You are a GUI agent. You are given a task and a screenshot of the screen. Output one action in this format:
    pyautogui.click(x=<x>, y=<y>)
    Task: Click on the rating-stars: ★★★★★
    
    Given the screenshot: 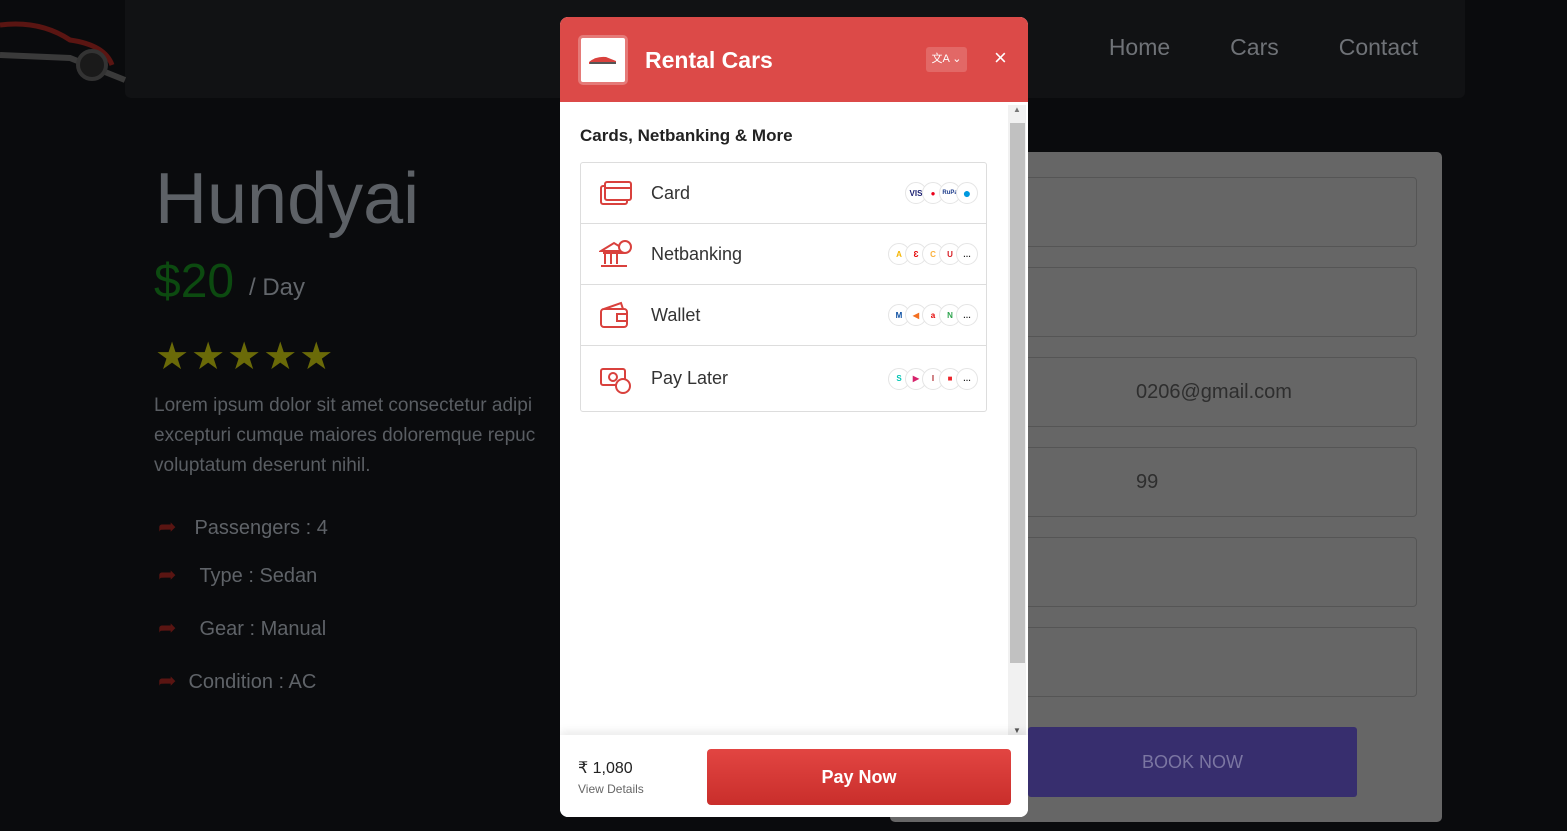 What is the action you would take?
    pyautogui.click(x=245, y=357)
    